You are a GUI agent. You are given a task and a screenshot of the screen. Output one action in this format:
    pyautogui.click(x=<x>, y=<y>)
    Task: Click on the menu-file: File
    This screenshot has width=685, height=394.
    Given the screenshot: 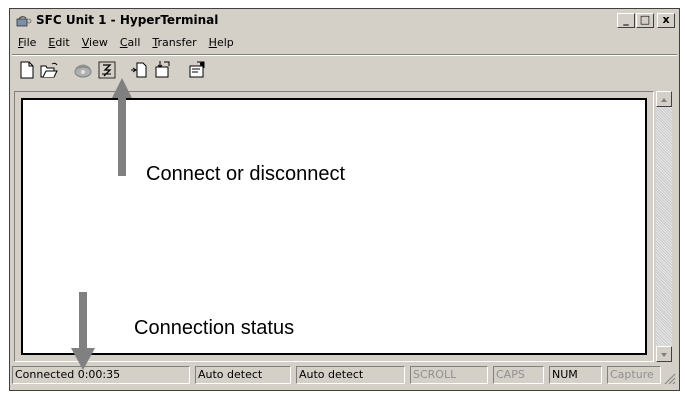 What is the action you would take?
    pyautogui.click(x=27, y=43)
    